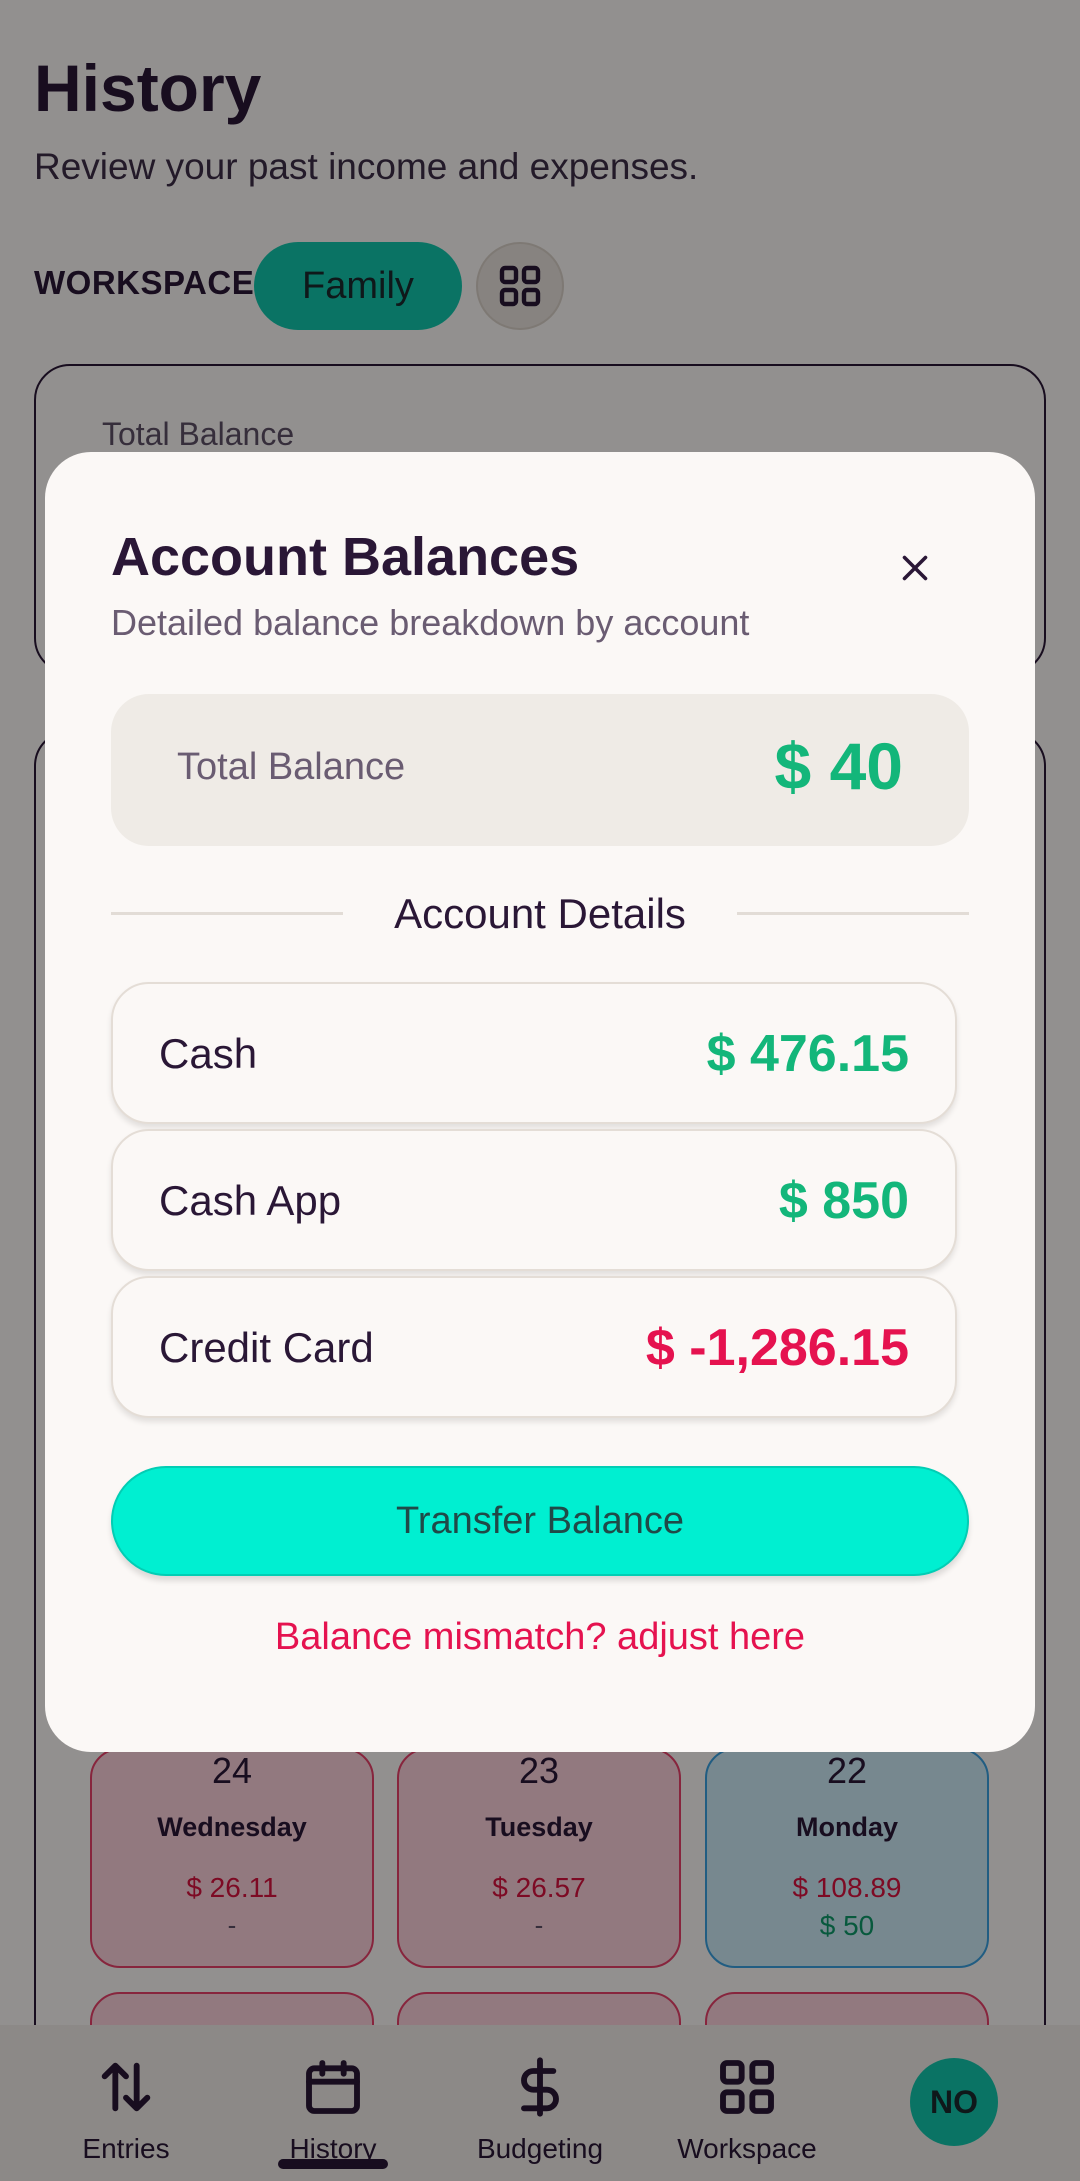 Image resolution: width=1080 pixels, height=2181 pixels. Describe the element at coordinates (266, 1347) in the screenshot. I see `account-name: Credit Card` at that location.